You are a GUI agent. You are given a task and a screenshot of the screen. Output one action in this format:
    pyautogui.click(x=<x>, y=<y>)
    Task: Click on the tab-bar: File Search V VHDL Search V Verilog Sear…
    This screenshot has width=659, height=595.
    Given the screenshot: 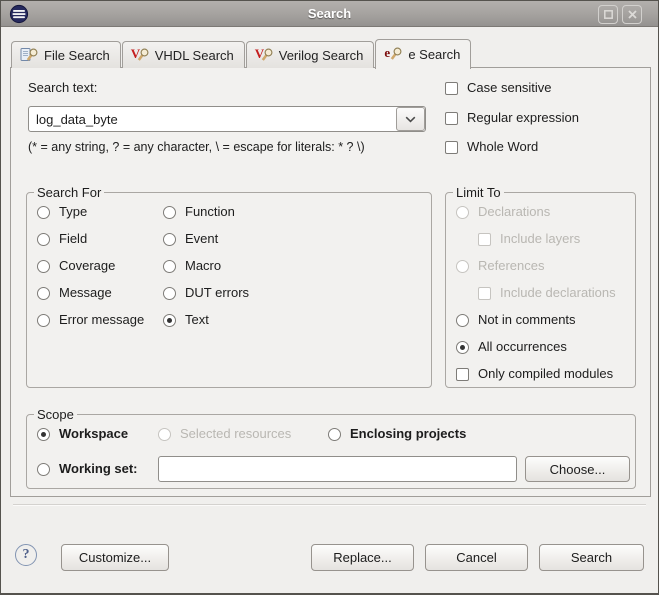 What is the action you would take?
    pyautogui.click(x=241, y=53)
    